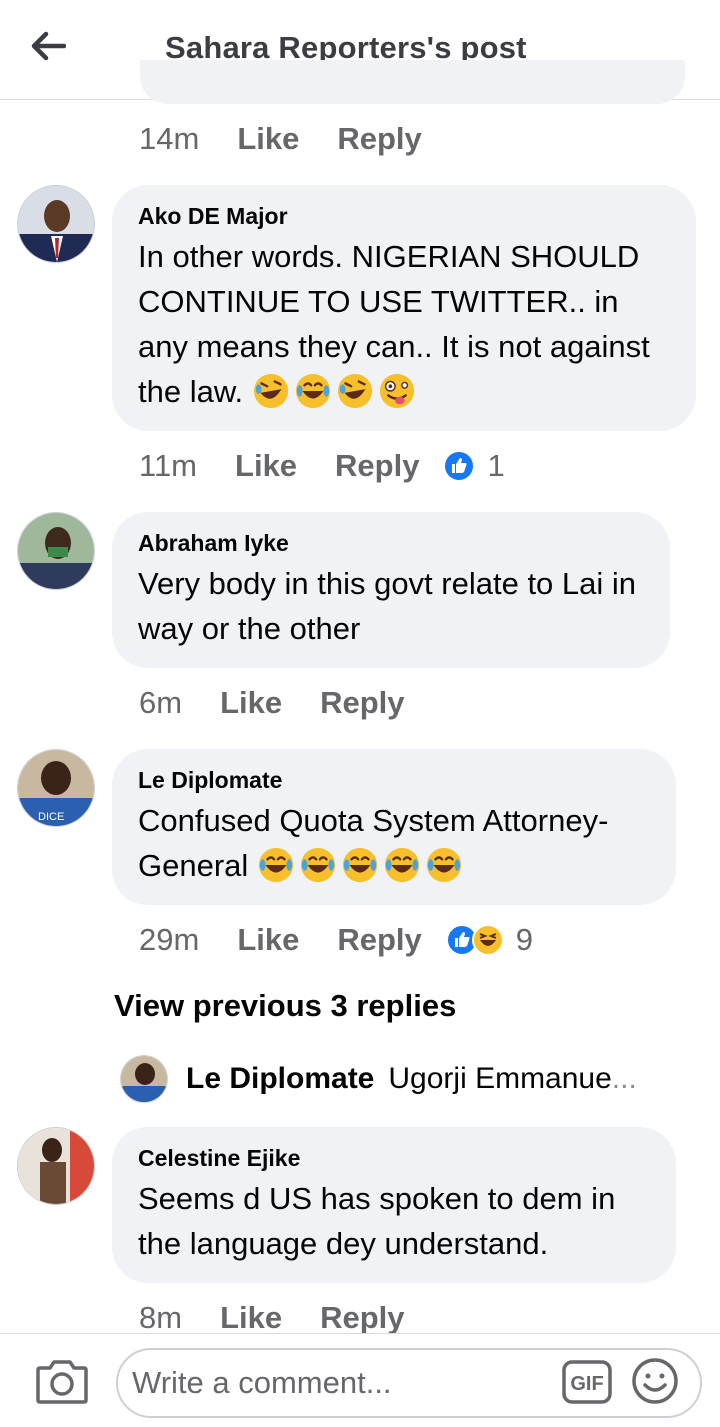 This screenshot has width=720, height=1427. I want to click on like-reaction-icon, so click(459, 466).